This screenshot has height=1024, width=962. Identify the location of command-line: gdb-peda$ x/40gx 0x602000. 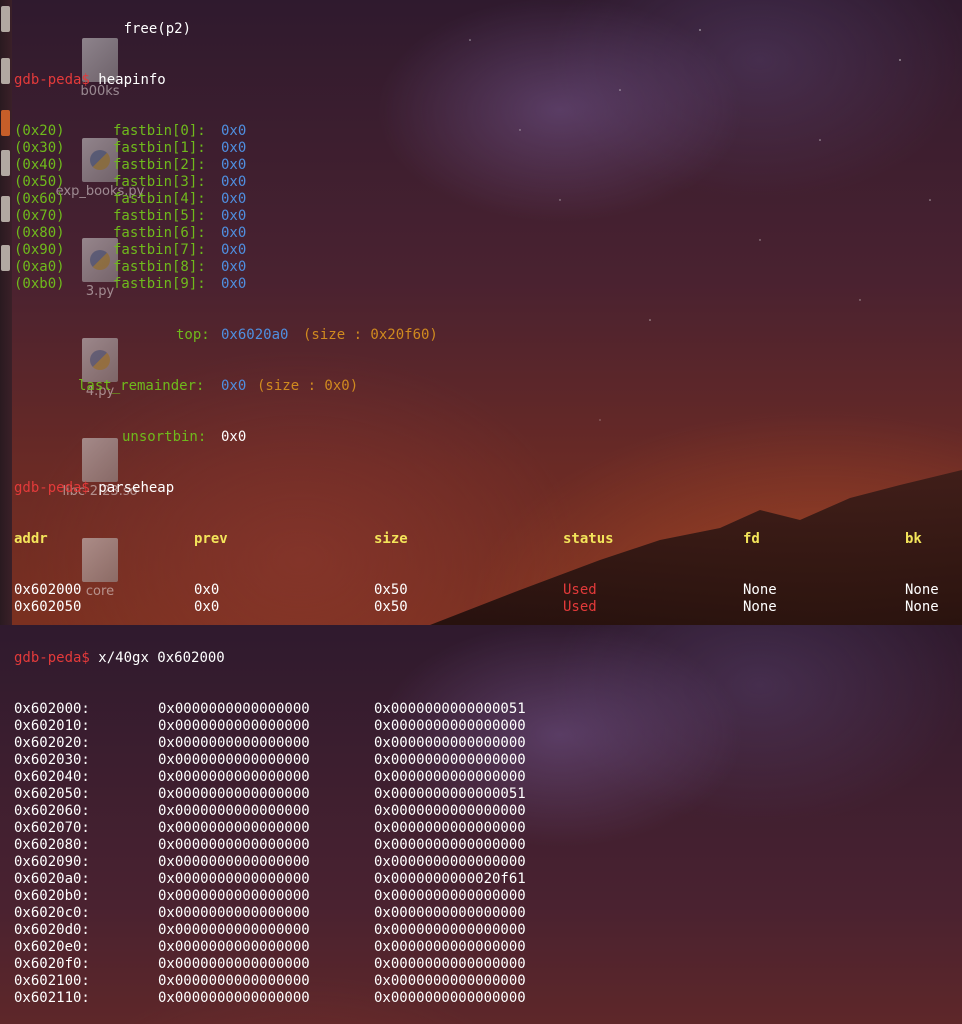
(119, 658).